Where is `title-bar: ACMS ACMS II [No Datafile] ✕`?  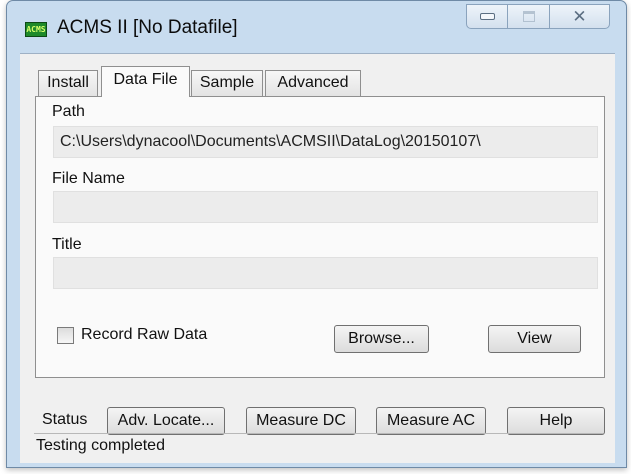
title-bar: ACMS ACMS II [No Datafile] ✕ is located at coordinates (316, 25).